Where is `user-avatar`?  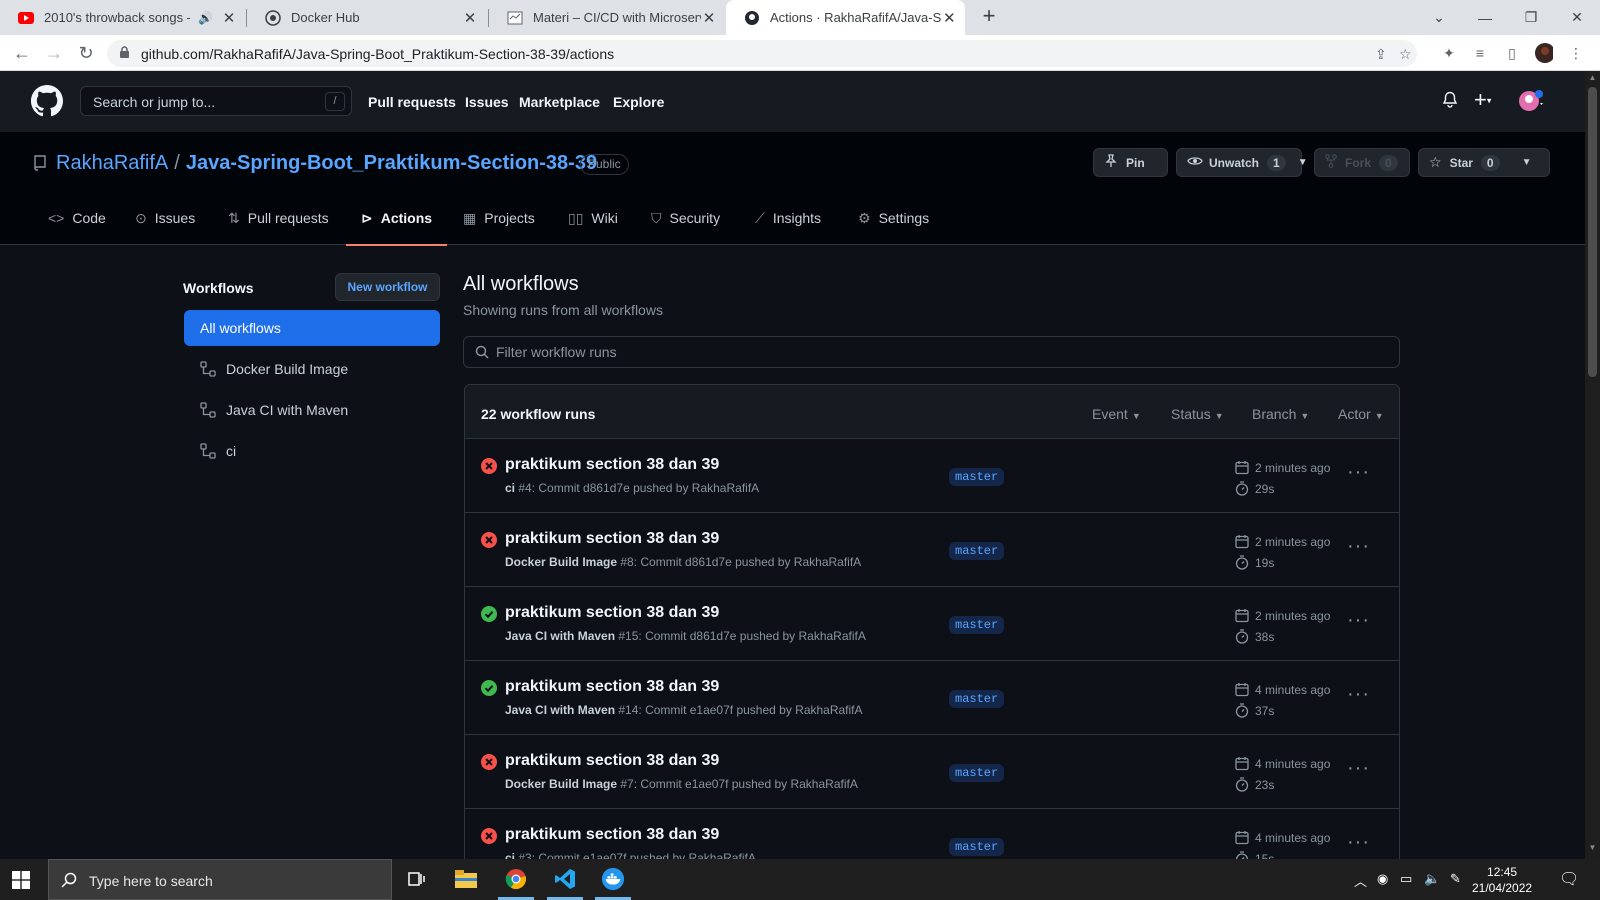
user-avatar is located at coordinates (1531, 102).